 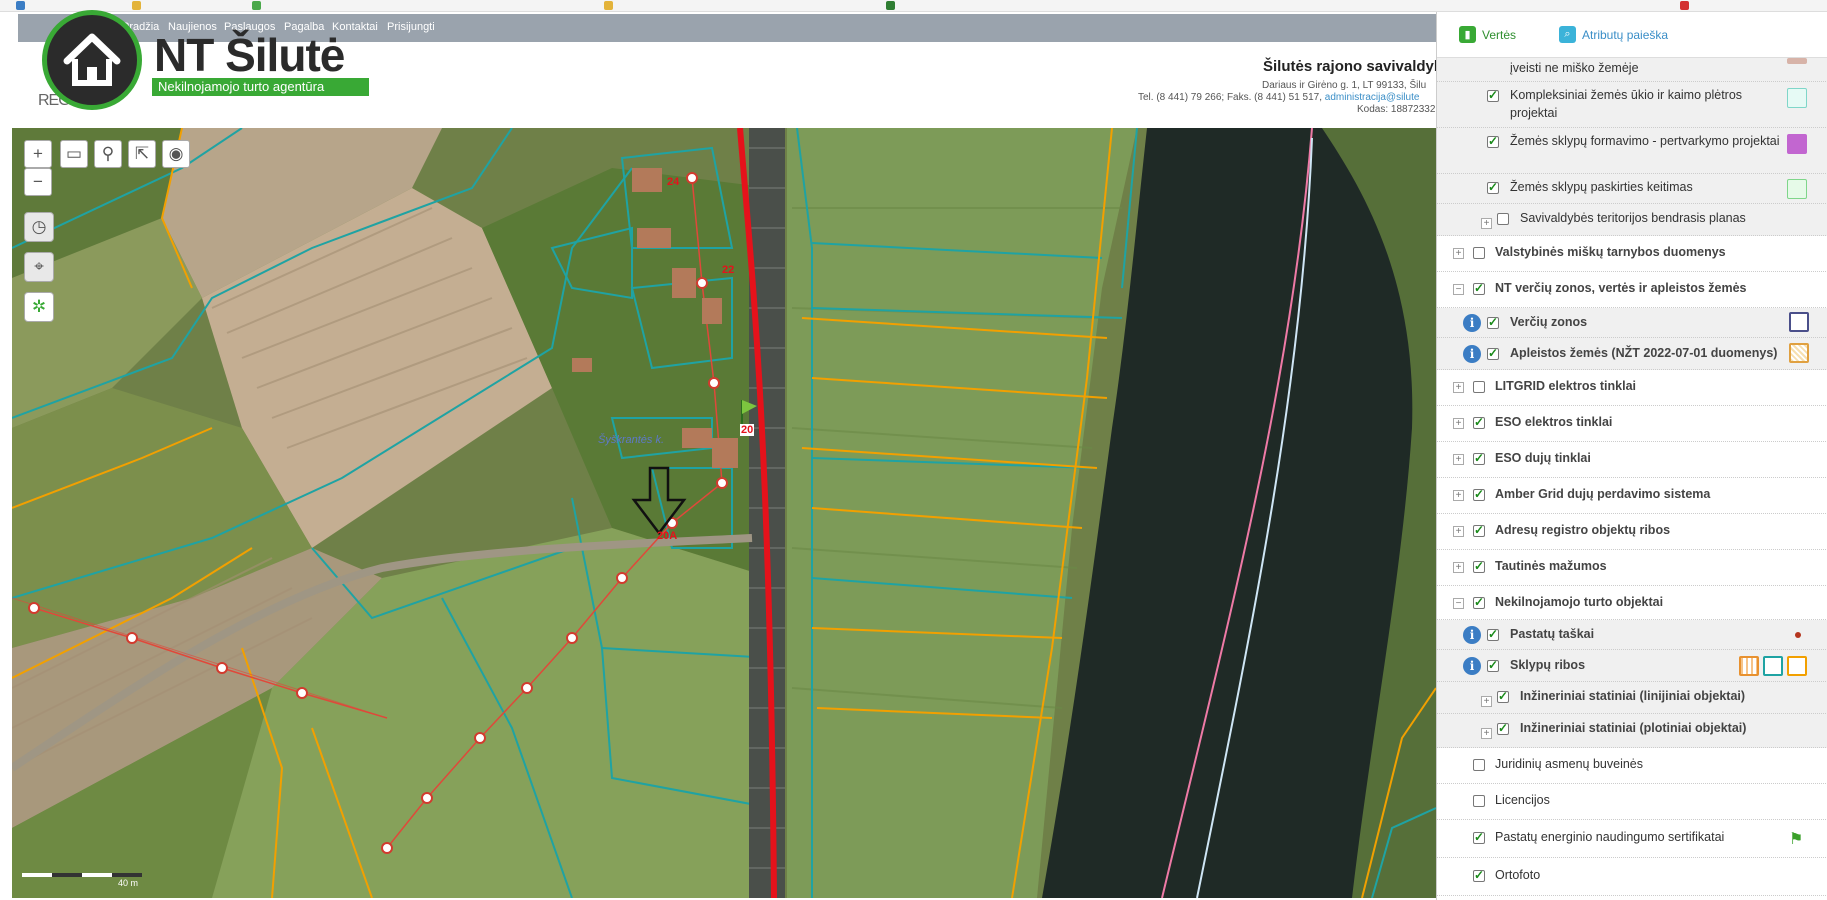 What do you see at coordinates (176, 154) in the screenshot?
I see `locate-icon: ◉` at bounding box center [176, 154].